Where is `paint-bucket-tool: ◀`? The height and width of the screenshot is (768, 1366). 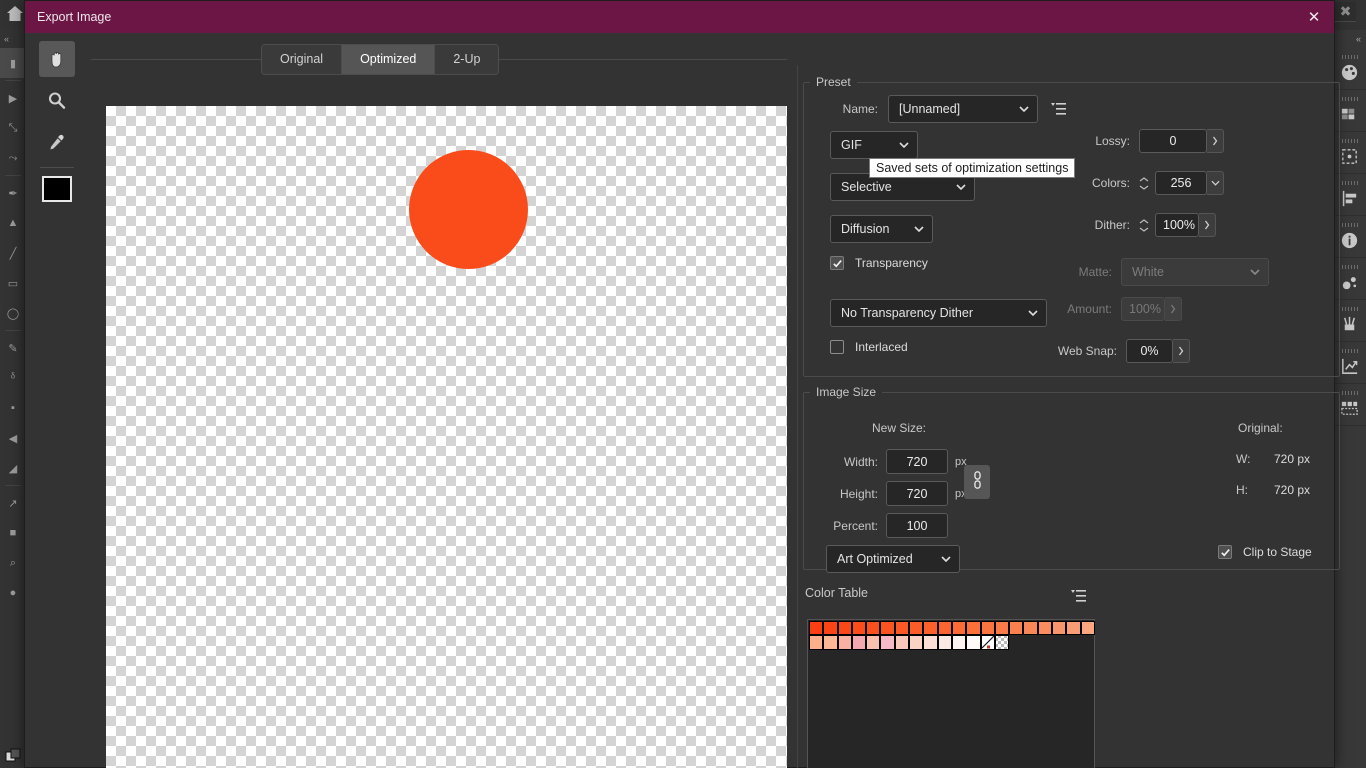 paint-bucket-tool: ◀ is located at coordinates (13, 438).